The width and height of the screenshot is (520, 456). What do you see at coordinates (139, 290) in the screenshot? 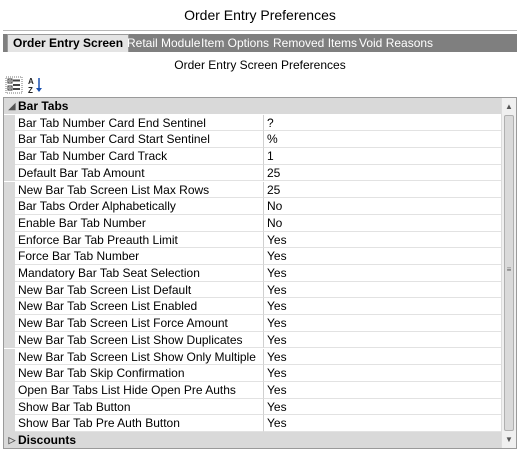
I see `property-label: New Bar Tab Screen List Default` at bounding box center [139, 290].